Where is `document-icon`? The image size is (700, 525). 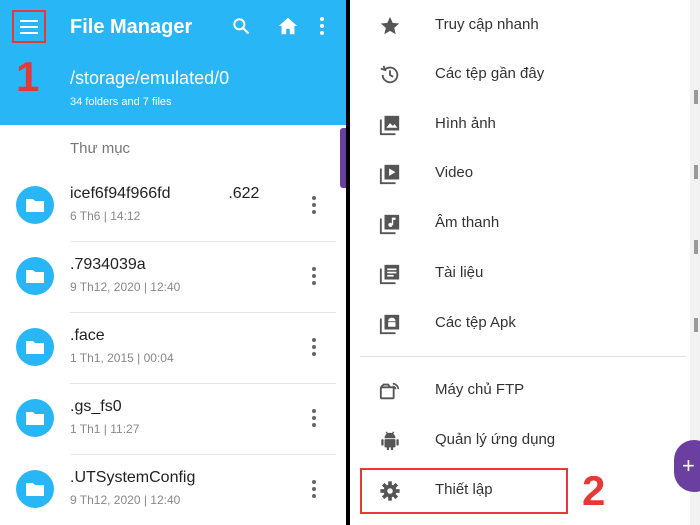 document-icon is located at coordinates (390, 274).